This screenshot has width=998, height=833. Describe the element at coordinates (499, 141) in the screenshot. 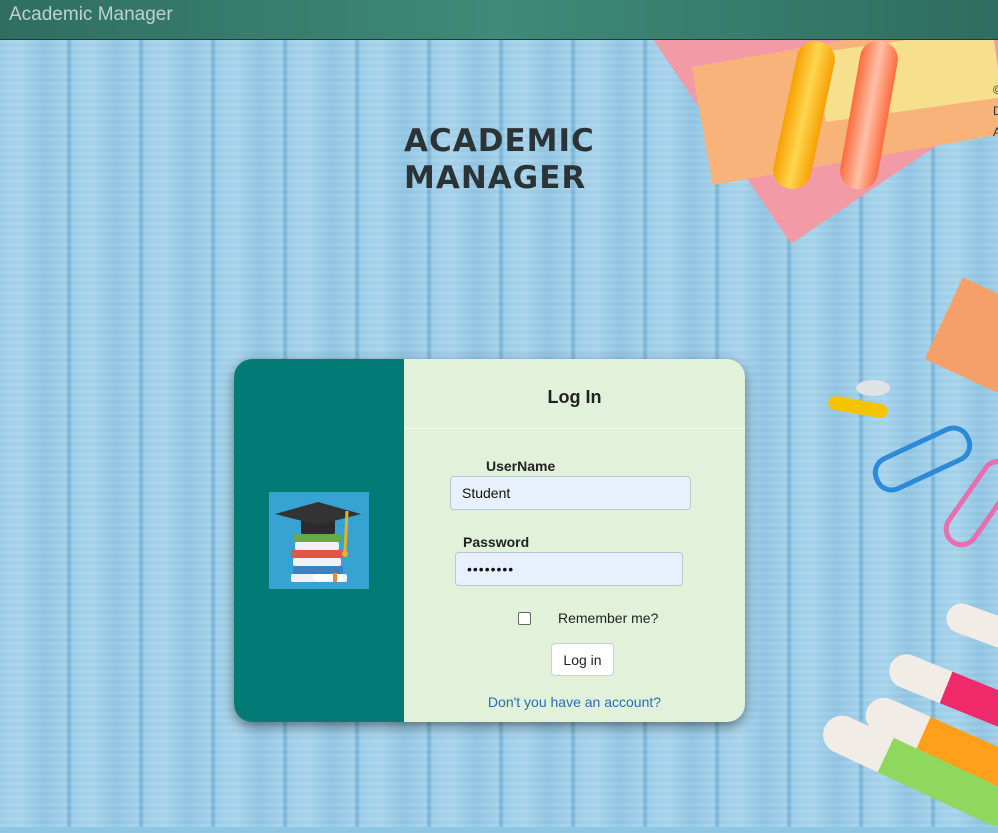

I see `title-line-1: ACADEMIC` at that location.